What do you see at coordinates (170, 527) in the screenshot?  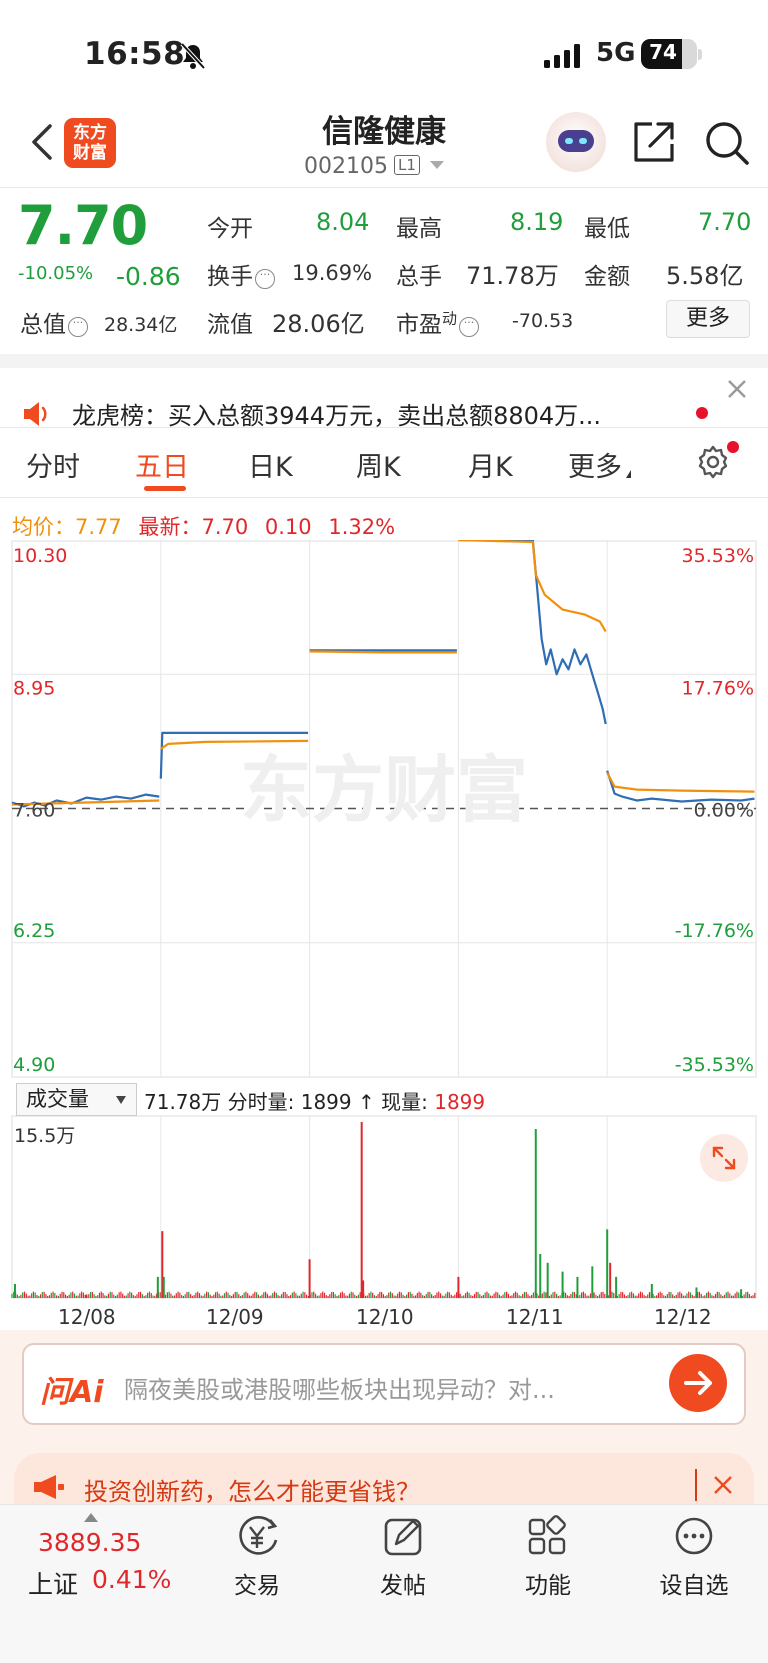 I see `latest-label: 最新：` at bounding box center [170, 527].